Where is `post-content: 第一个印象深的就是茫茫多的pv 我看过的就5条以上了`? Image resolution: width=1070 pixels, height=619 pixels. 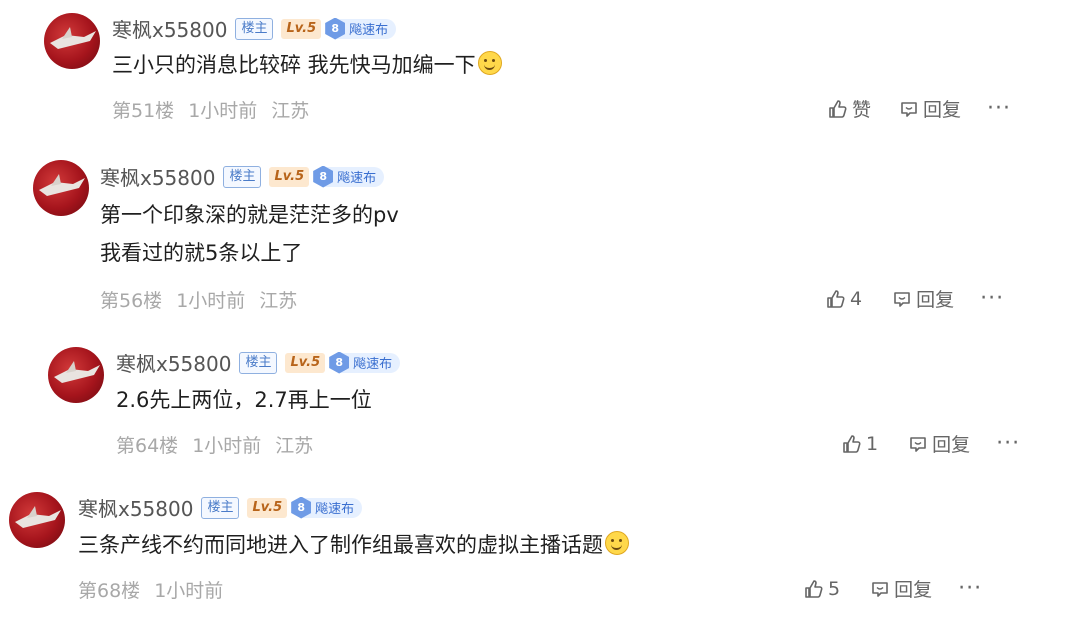 post-content: 第一个印象深的就是茫茫多的pv 我看过的就5条以上了 is located at coordinates (249, 234).